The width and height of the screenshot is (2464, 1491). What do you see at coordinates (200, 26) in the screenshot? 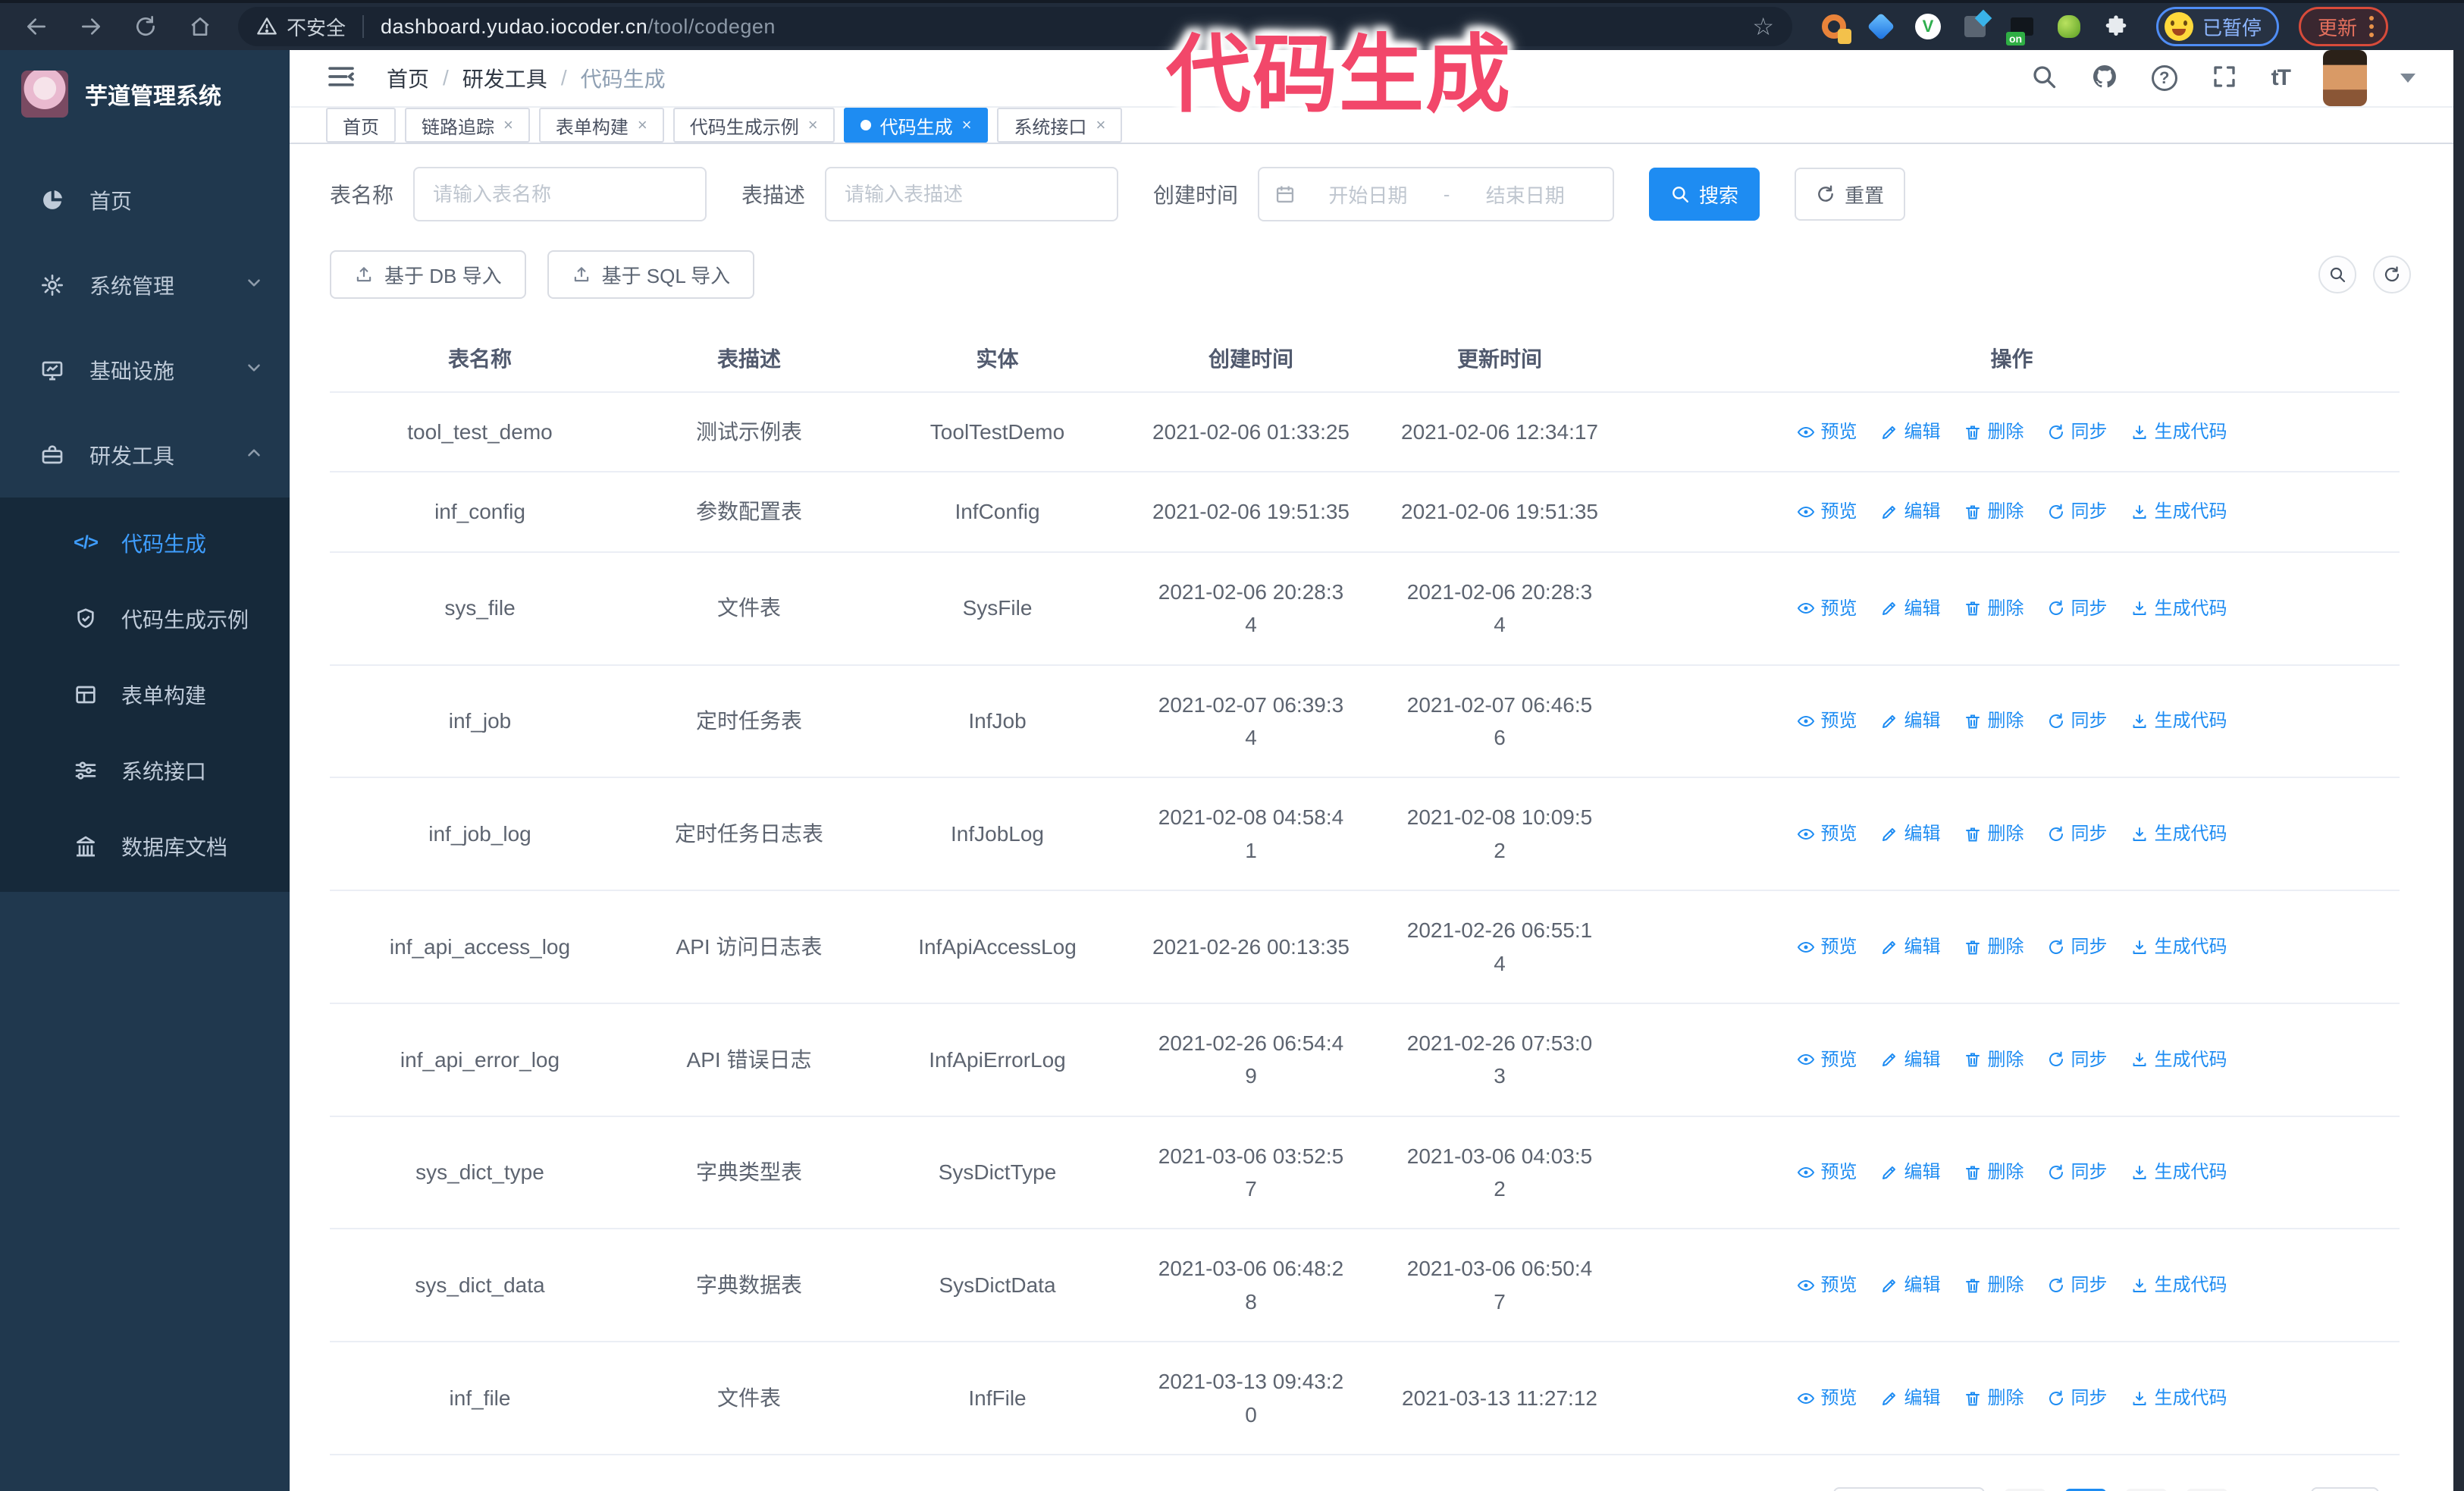
I see `home-icon` at bounding box center [200, 26].